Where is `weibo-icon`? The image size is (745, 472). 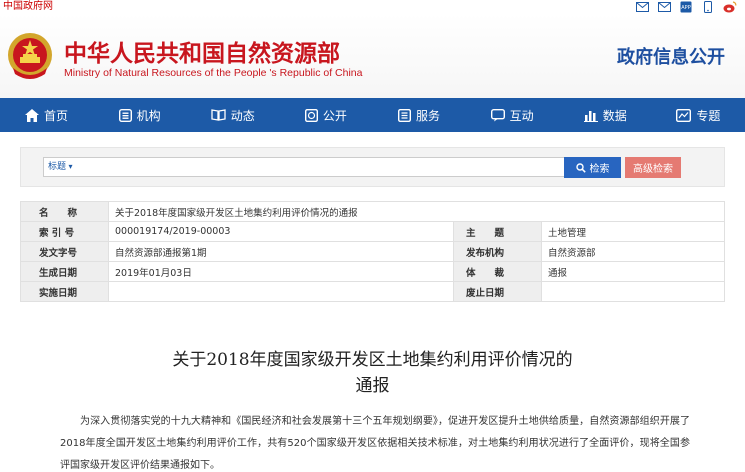
weibo-icon is located at coordinates (730, 7).